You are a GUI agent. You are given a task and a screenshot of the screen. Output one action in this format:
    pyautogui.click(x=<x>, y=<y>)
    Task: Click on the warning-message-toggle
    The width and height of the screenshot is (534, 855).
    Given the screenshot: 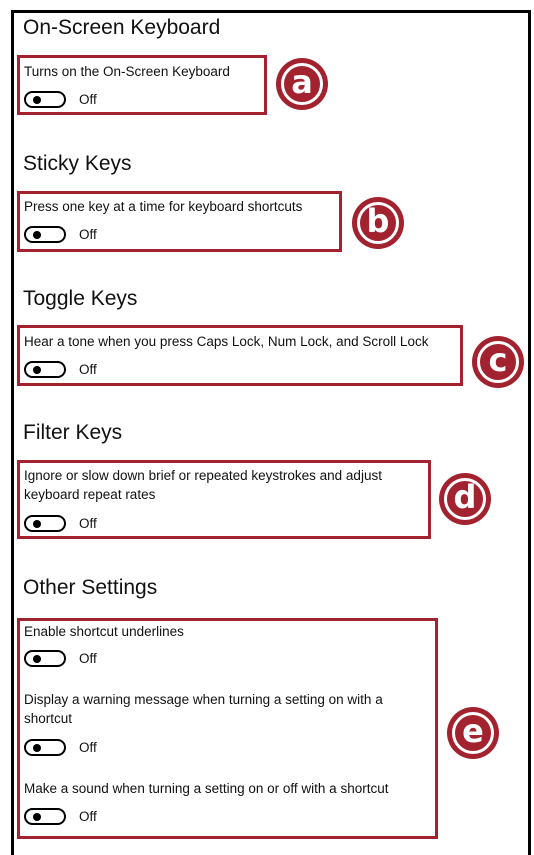 What is the action you would take?
    pyautogui.click(x=45, y=747)
    